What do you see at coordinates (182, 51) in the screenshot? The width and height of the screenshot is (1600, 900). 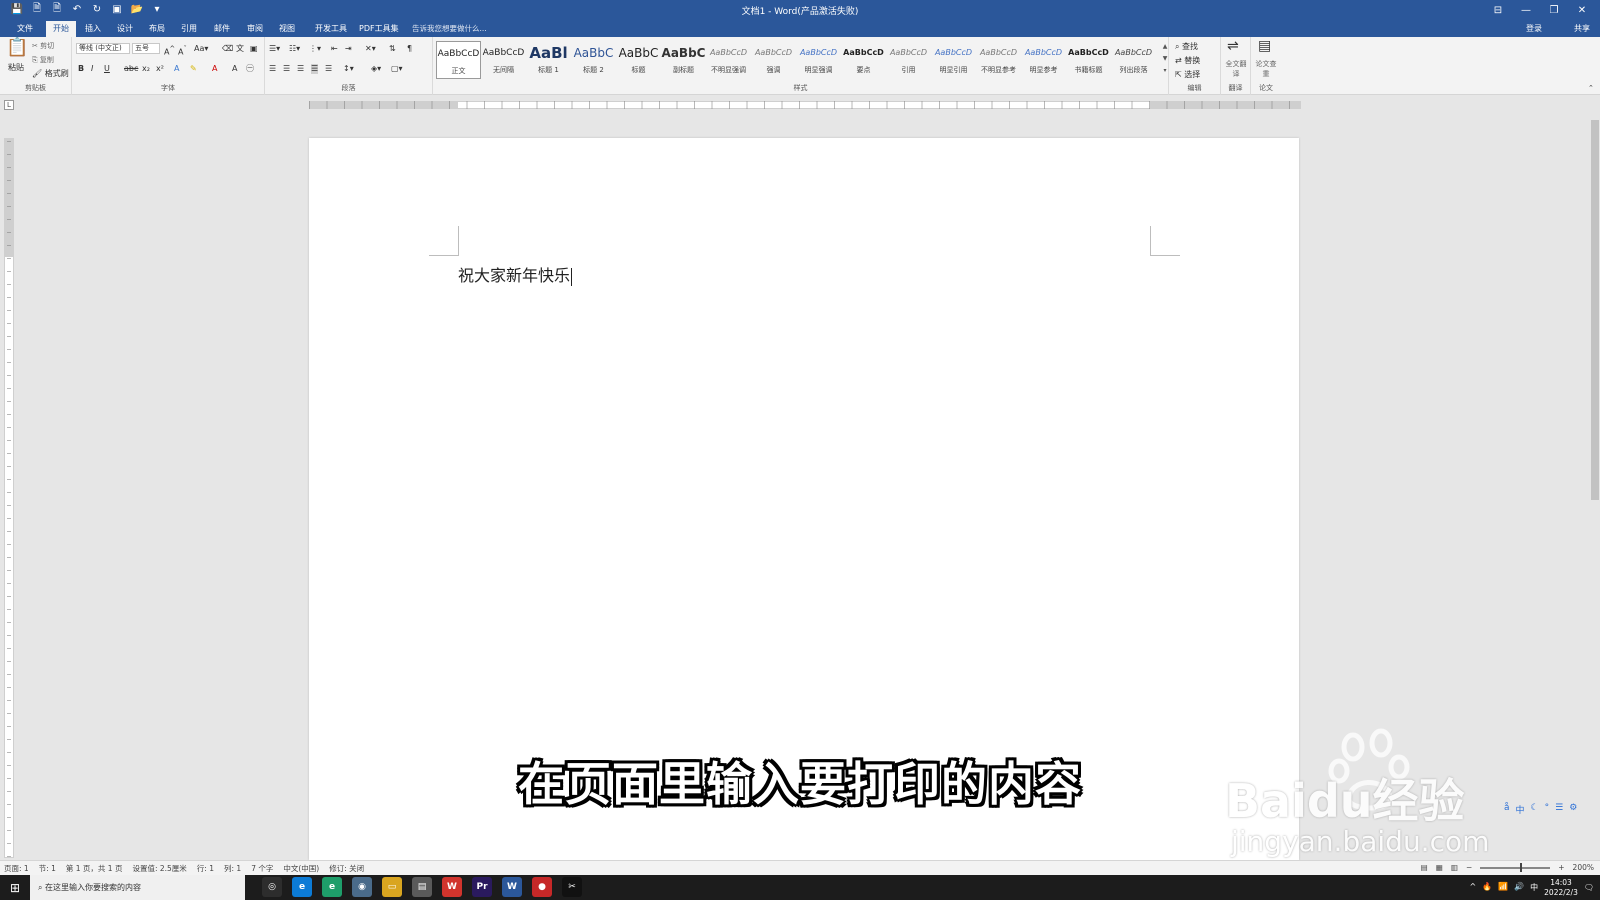 I see `shrink-font-icon: Aˇ` at bounding box center [182, 51].